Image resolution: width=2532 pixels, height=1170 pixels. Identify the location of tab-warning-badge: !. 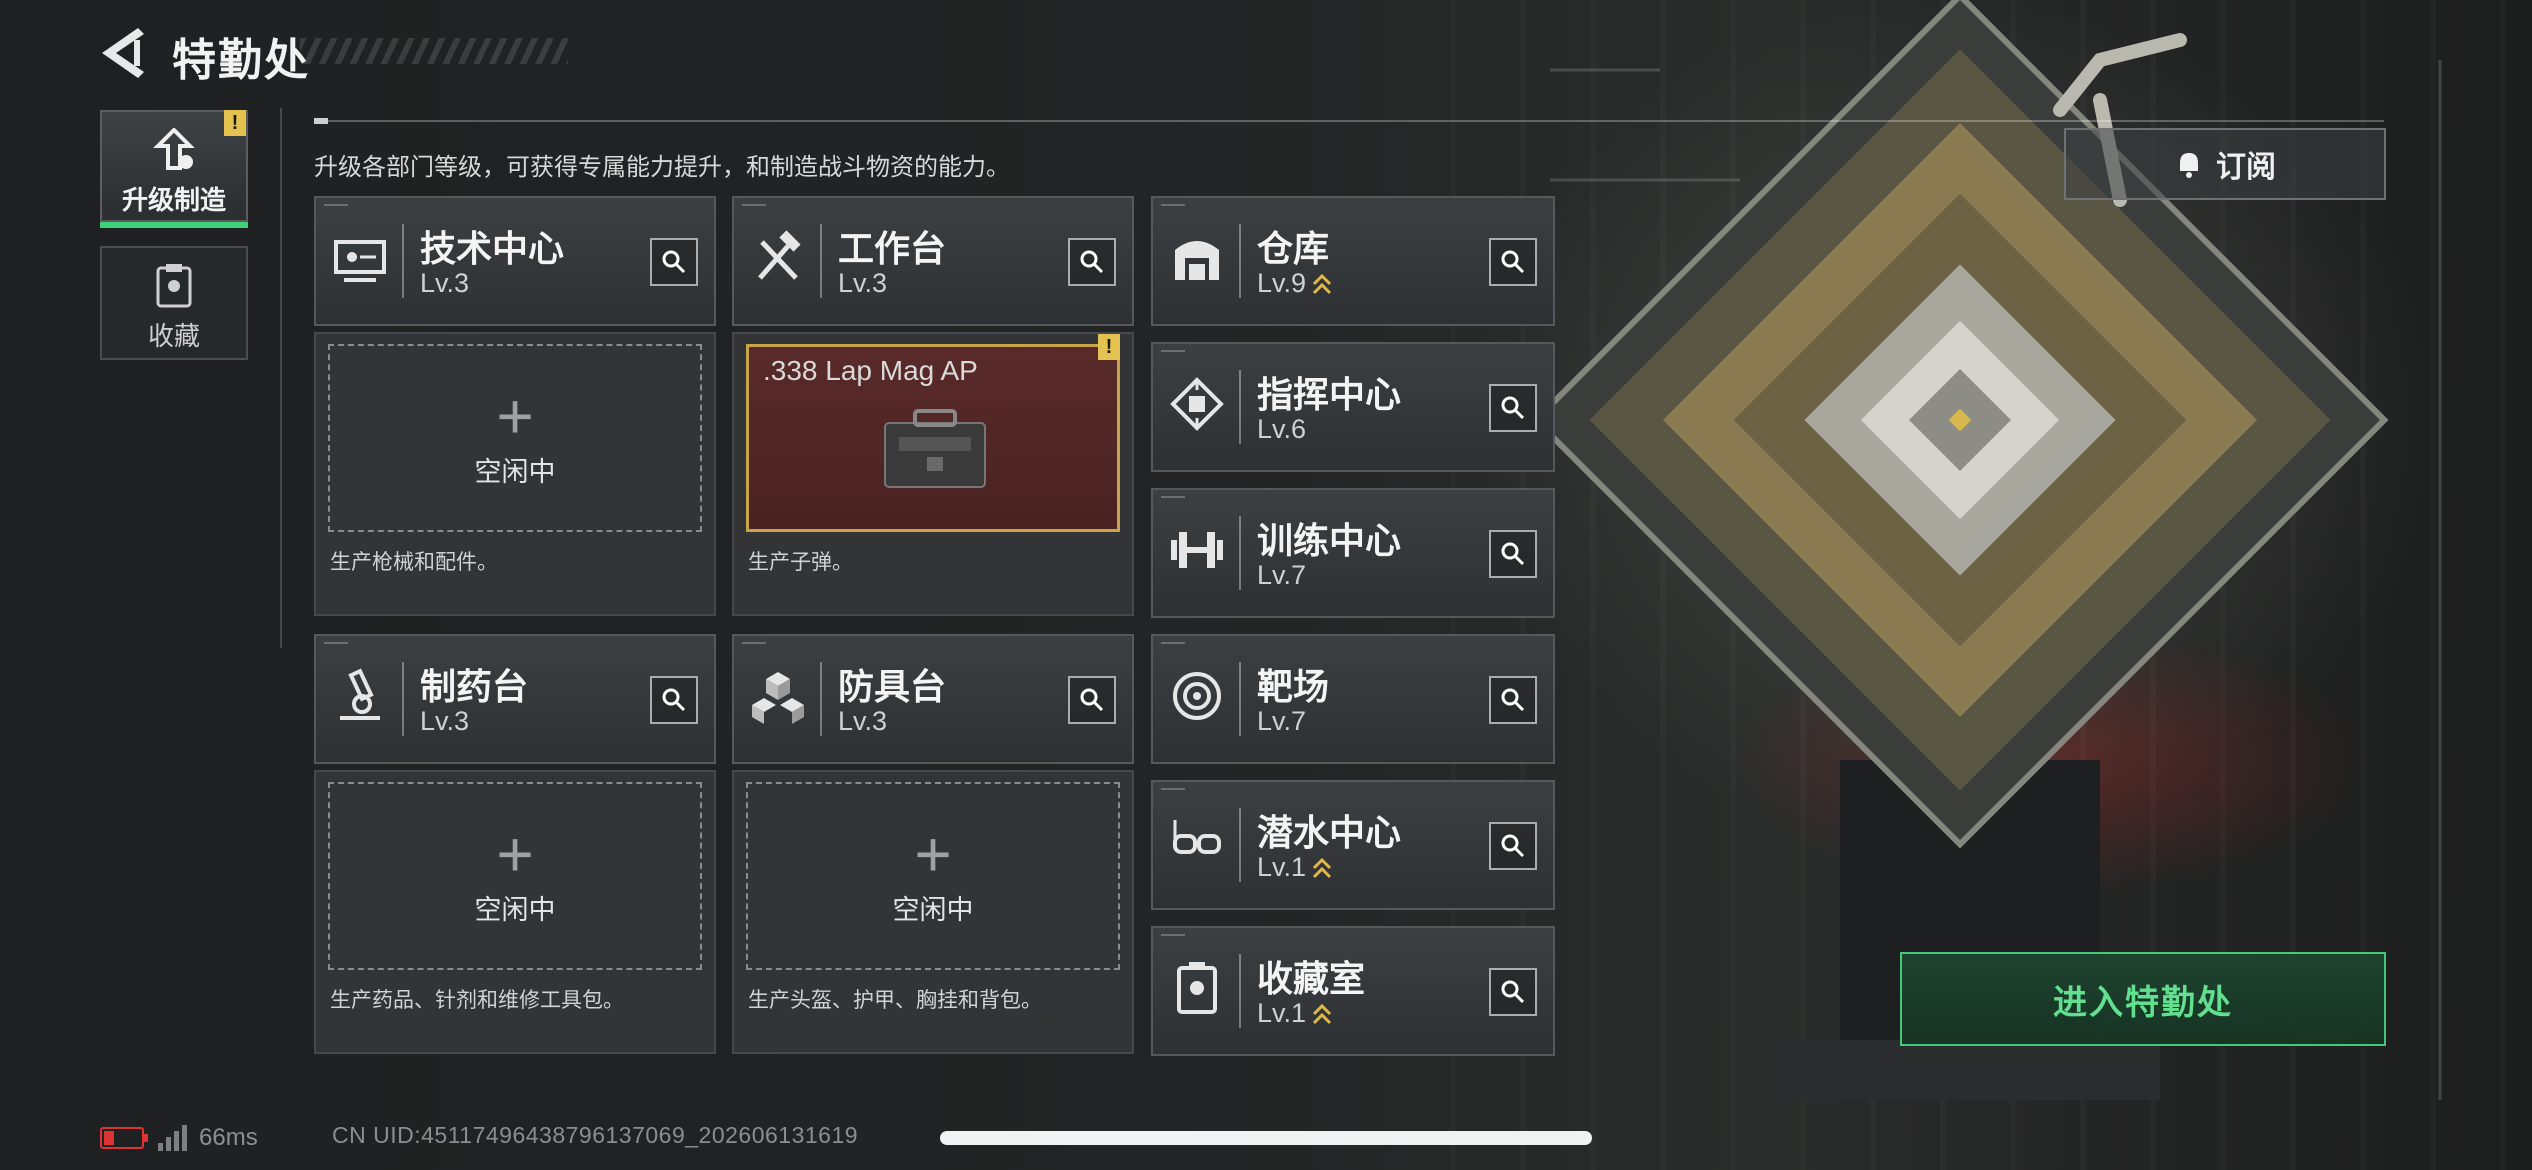
(235, 123).